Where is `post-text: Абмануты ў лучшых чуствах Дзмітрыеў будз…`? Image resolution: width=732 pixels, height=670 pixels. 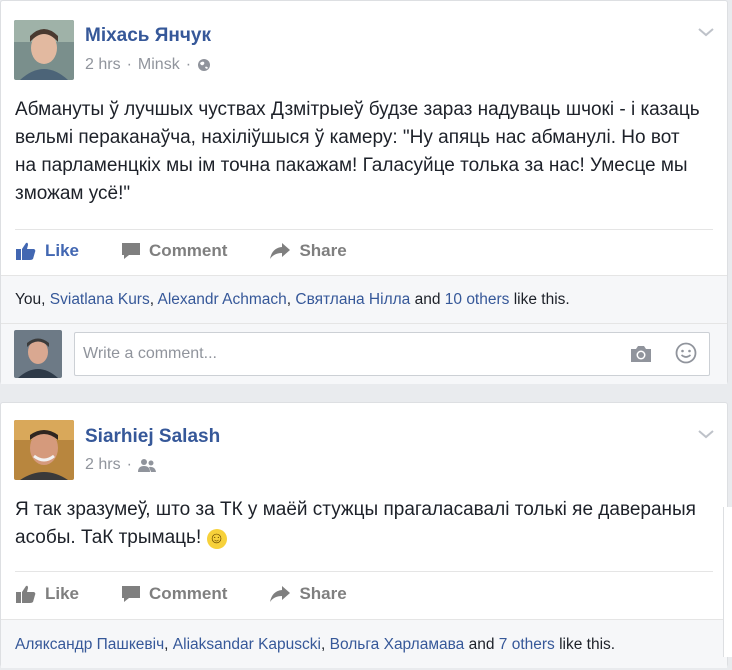
post-text: Абмануты ў лучшых чуствах Дзмітрыеў будз… is located at coordinates (357, 151).